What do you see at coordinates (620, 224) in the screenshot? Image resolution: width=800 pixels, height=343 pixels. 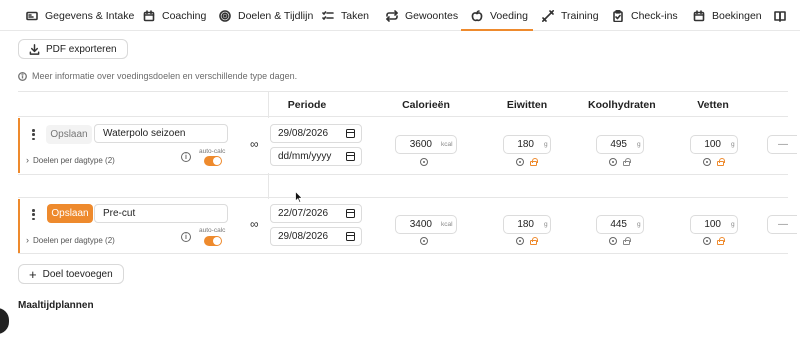 I see `carbs-input: 445 g` at bounding box center [620, 224].